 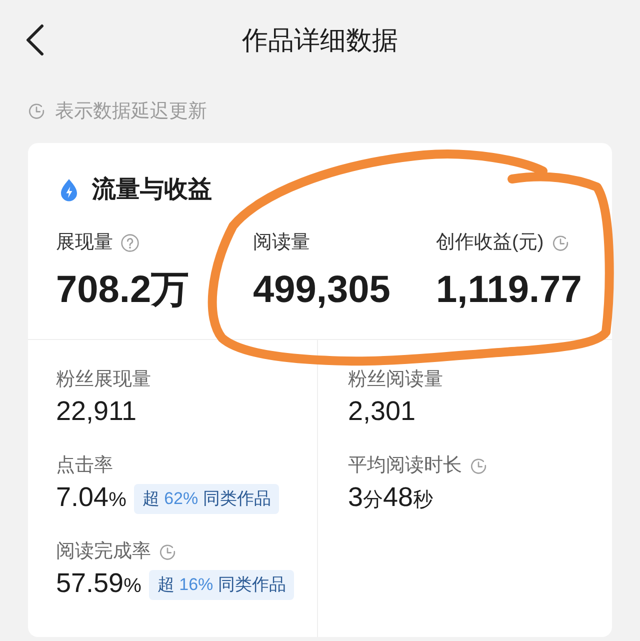 I want to click on metric-value: 2,301, so click(x=382, y=411).